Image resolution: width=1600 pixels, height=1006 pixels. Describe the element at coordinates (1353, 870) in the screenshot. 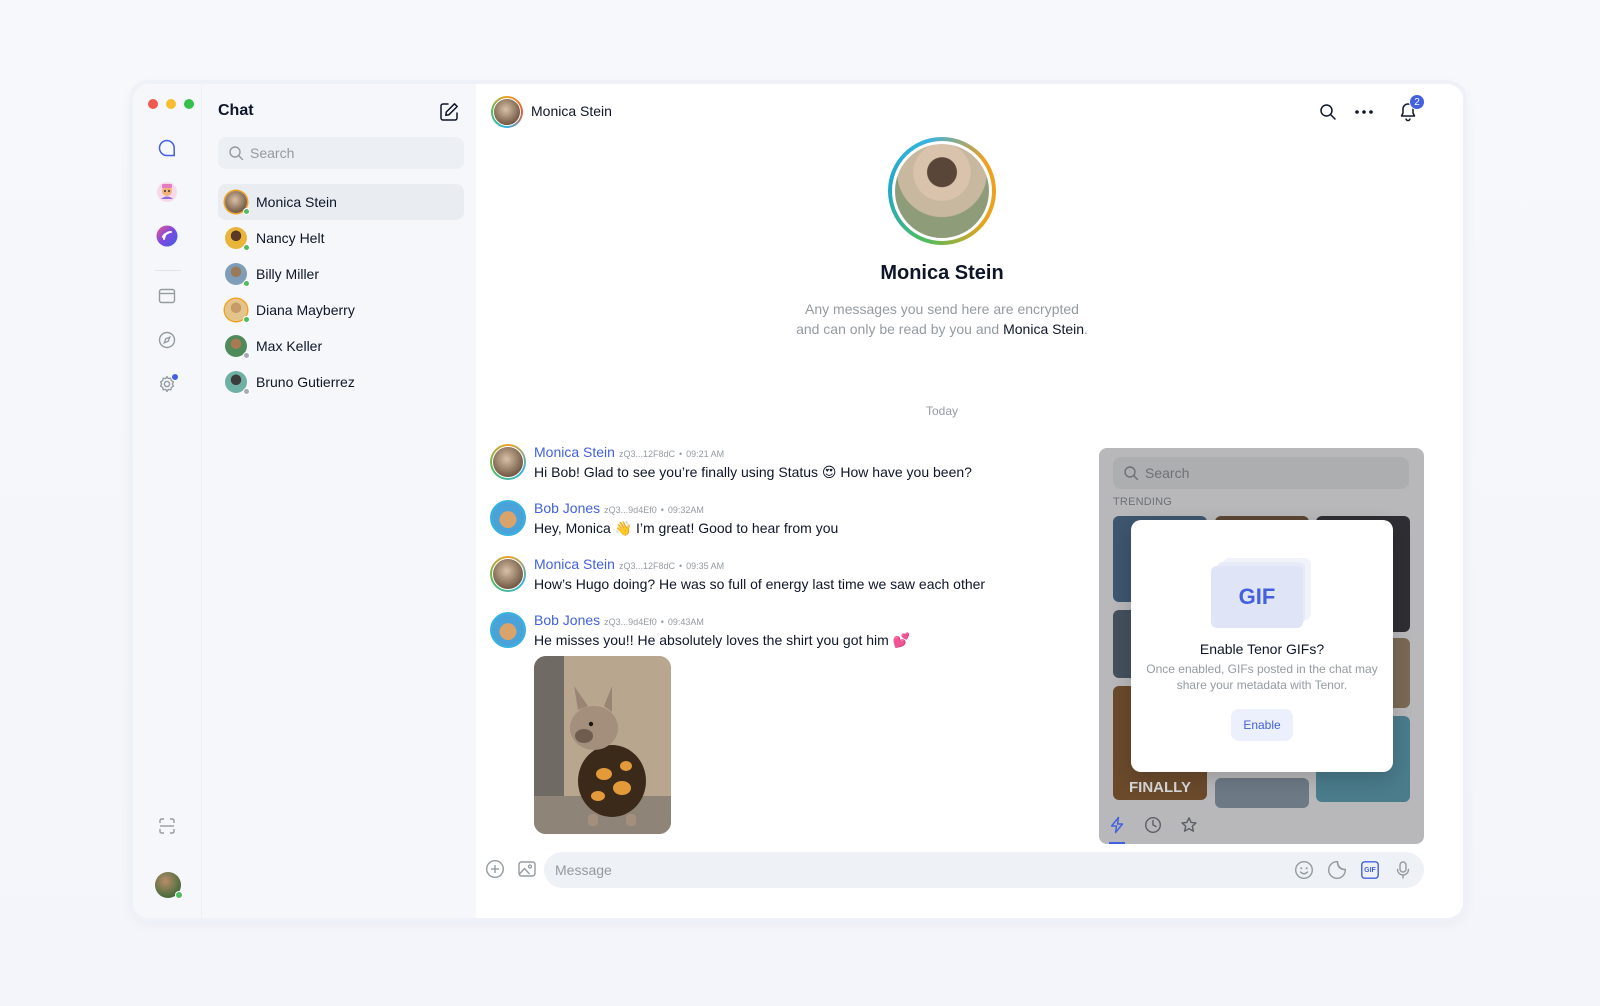

I see `composer-tools: GIF` at that location.